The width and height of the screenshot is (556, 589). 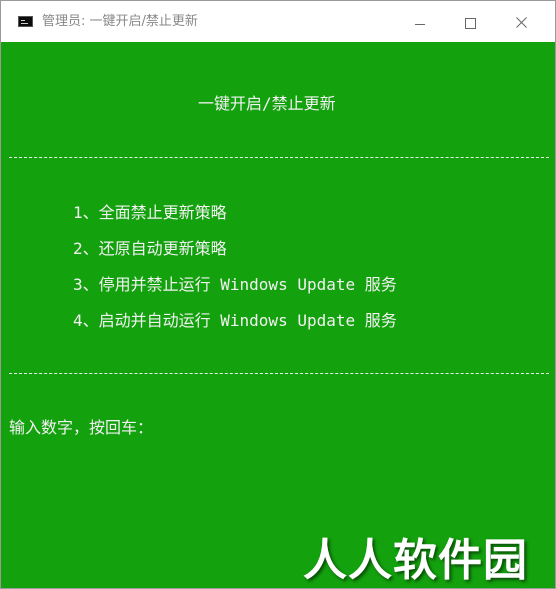 What do you see at coordinates (415, 560) in the screenshot?
I see `watermark-logo: 人人软件园` at bounding box center [415, 560].